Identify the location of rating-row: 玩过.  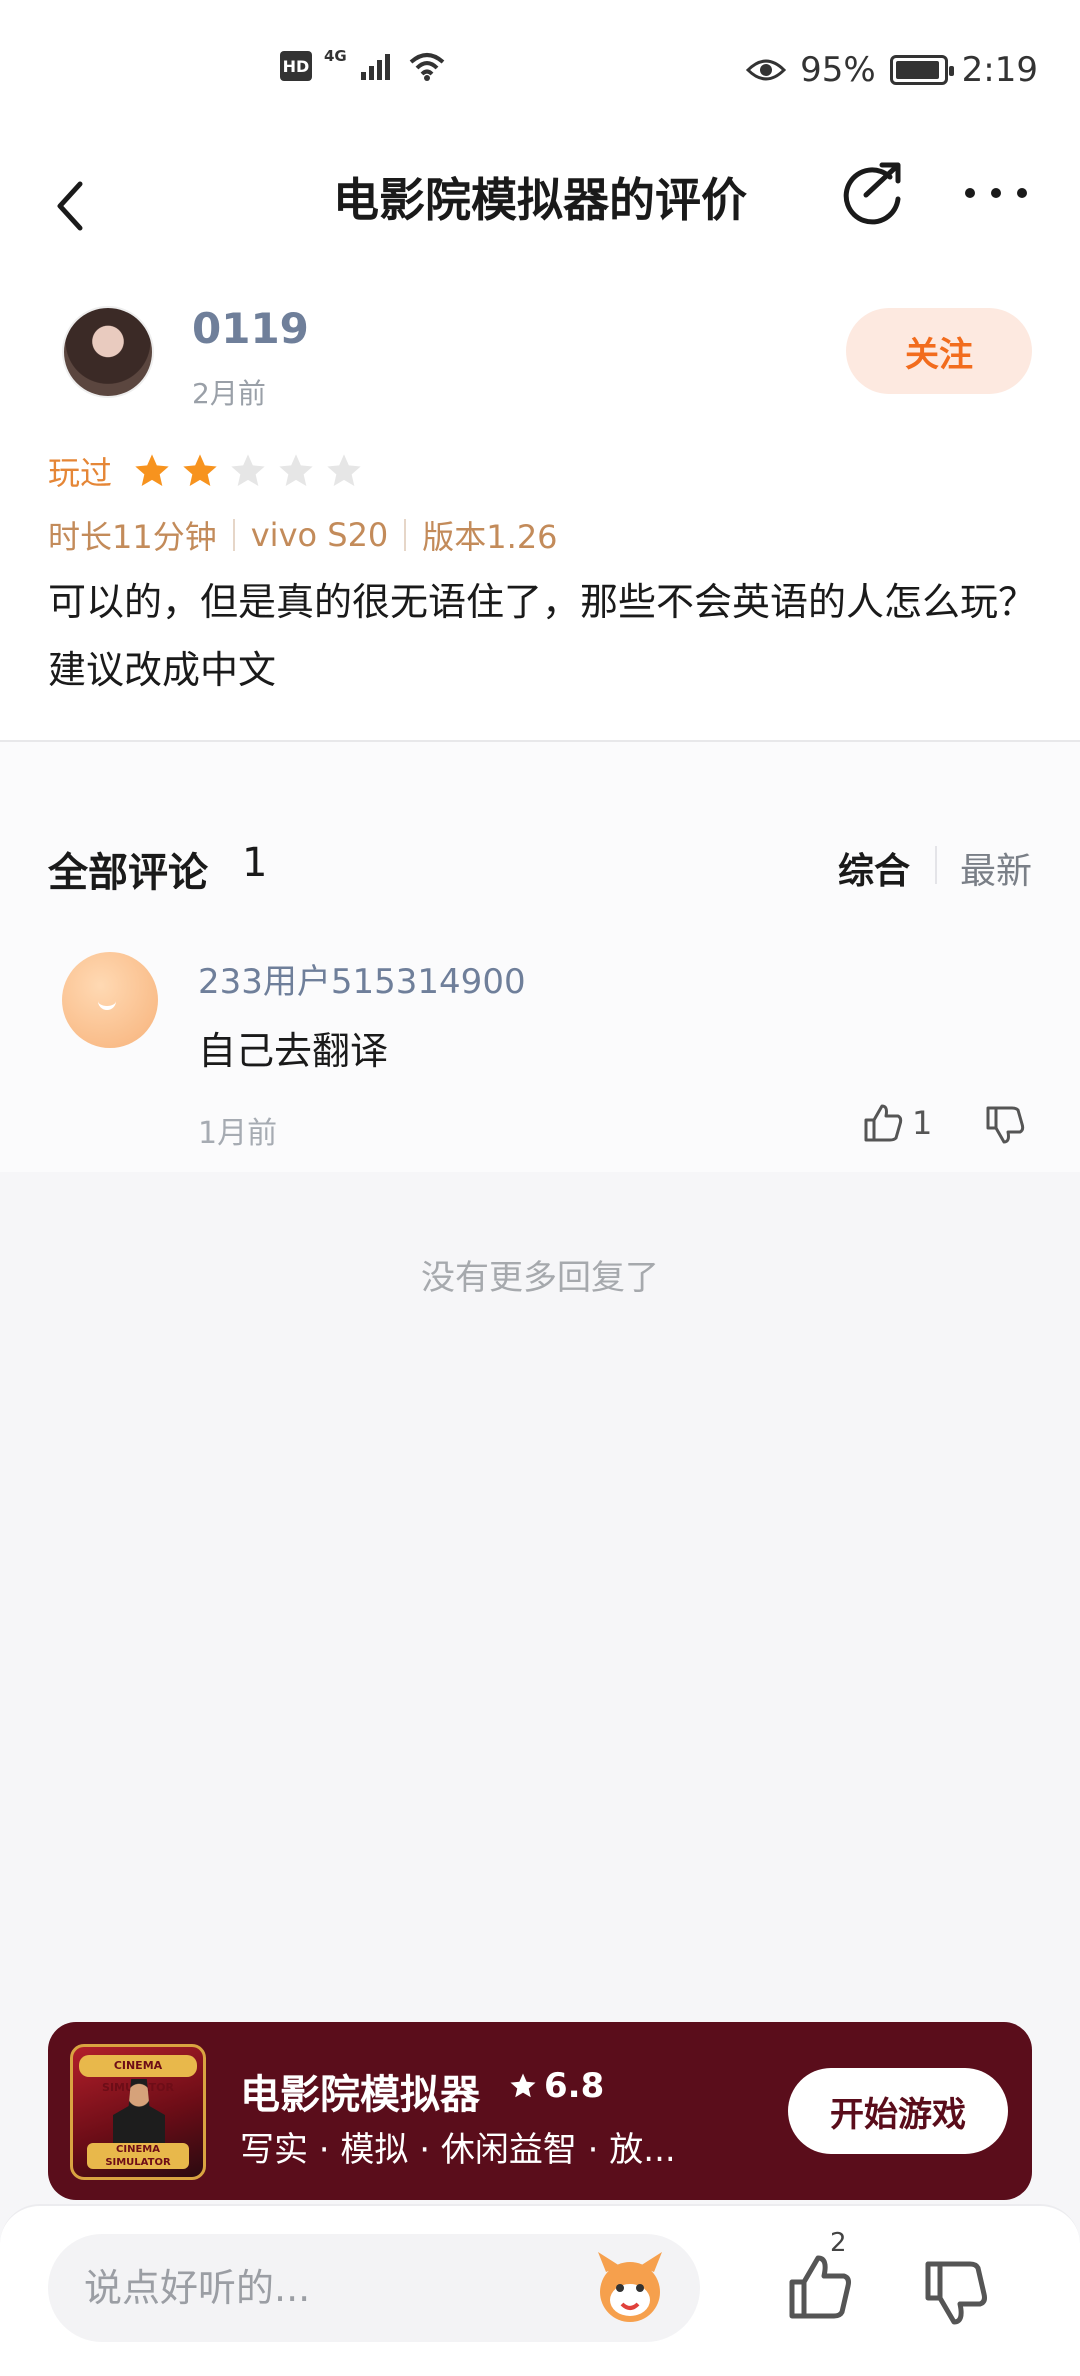
(206, 471).